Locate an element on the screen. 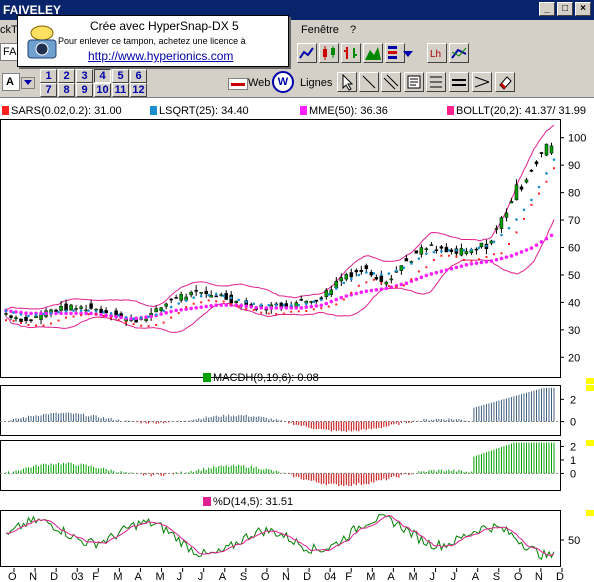  legend-mme: MME(50): 36.36 is located at coordinates (344, 111).